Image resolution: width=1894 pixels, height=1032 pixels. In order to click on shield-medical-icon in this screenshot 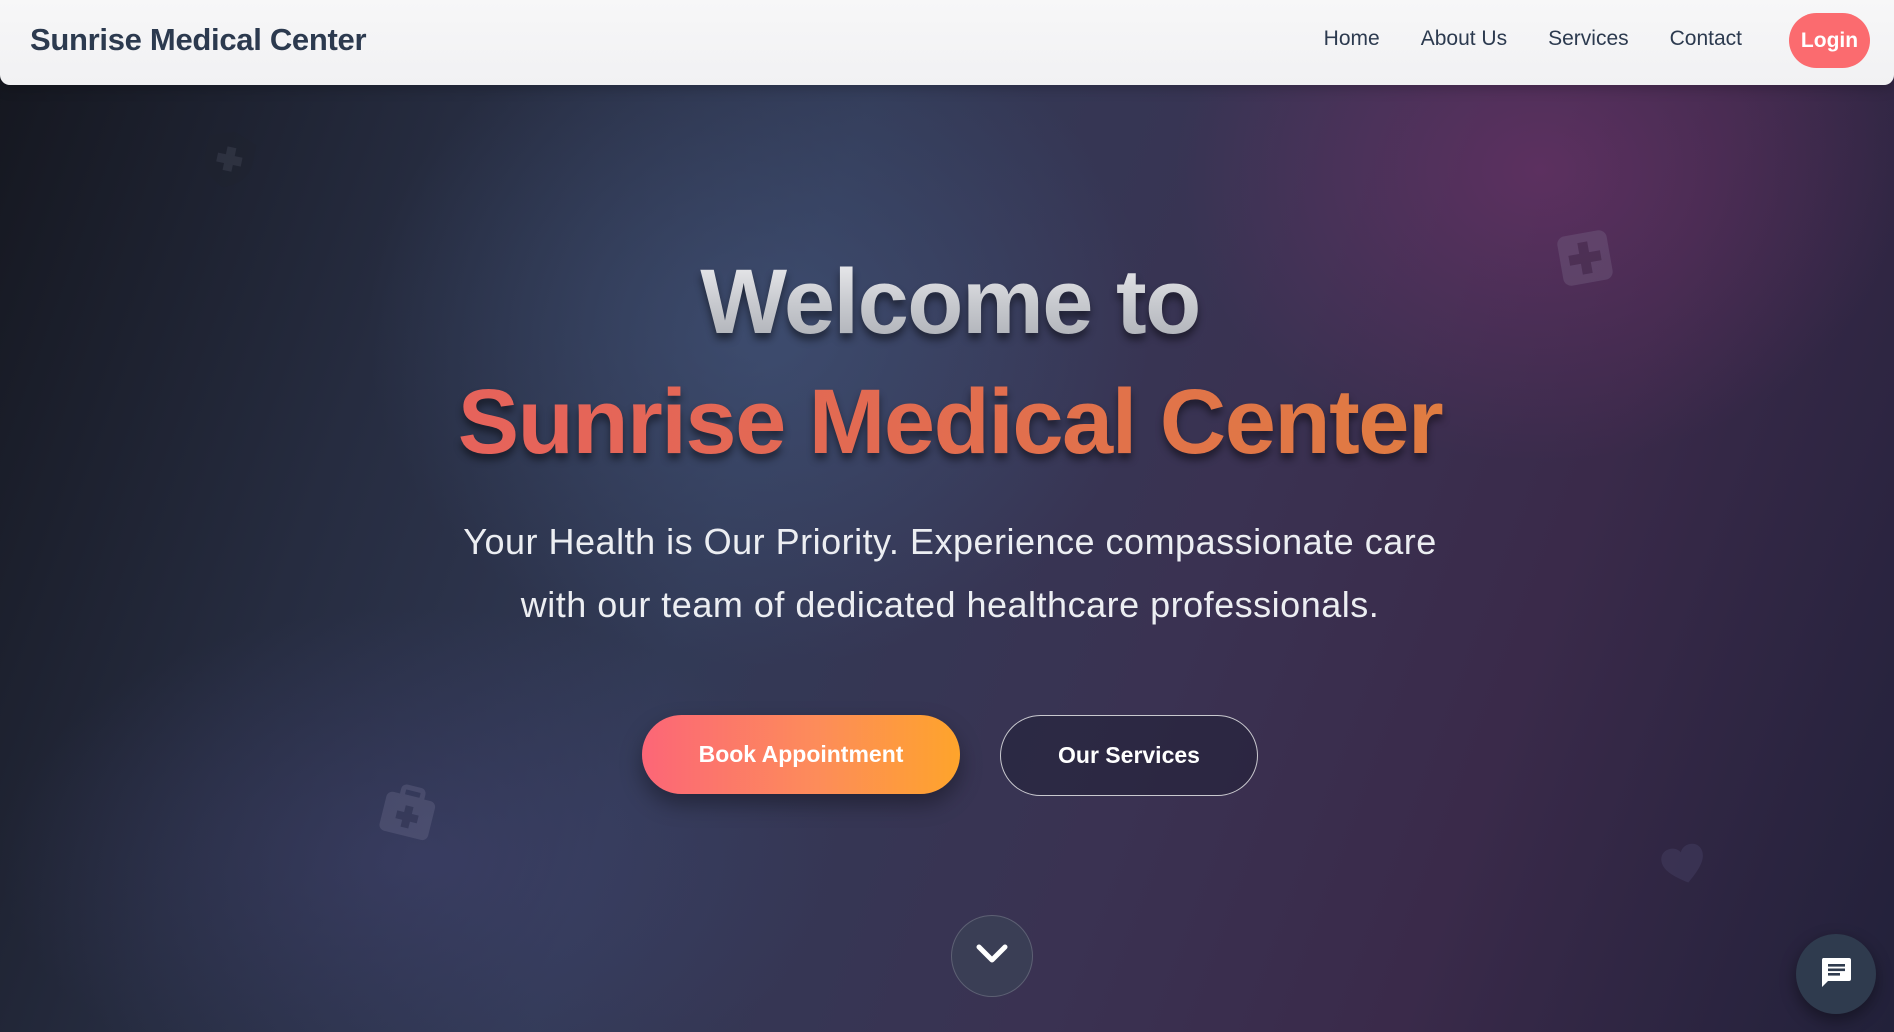, I will do `click(229, 161)`.